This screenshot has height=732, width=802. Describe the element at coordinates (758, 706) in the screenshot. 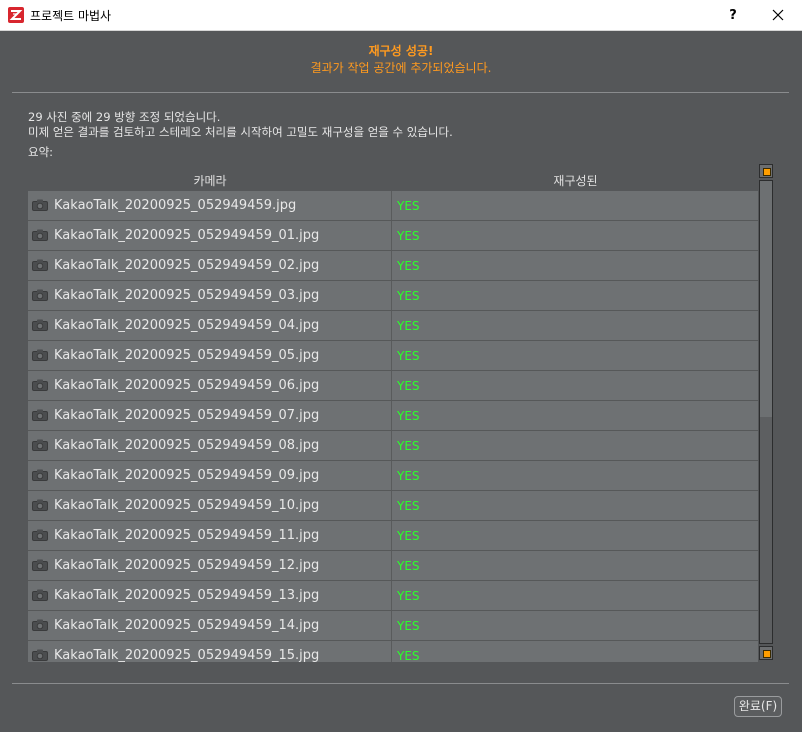

I see `finish-button: 완료(F)` at that location.